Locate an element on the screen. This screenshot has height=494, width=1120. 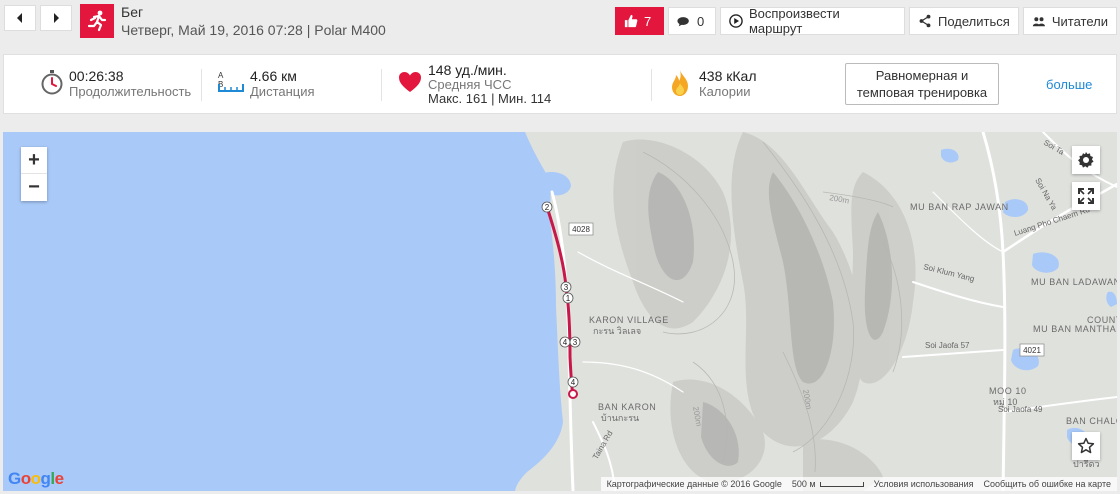
map-label: MU BAN MANTHANA is located at coordinates (1075, 329).